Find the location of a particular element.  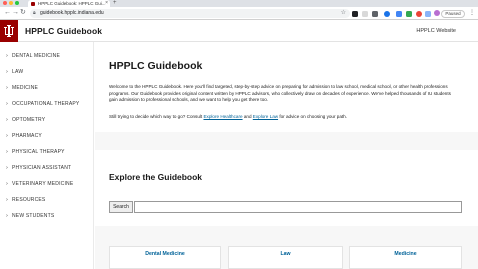

card-medicine: Medicine is located at coordinates (405, 257).